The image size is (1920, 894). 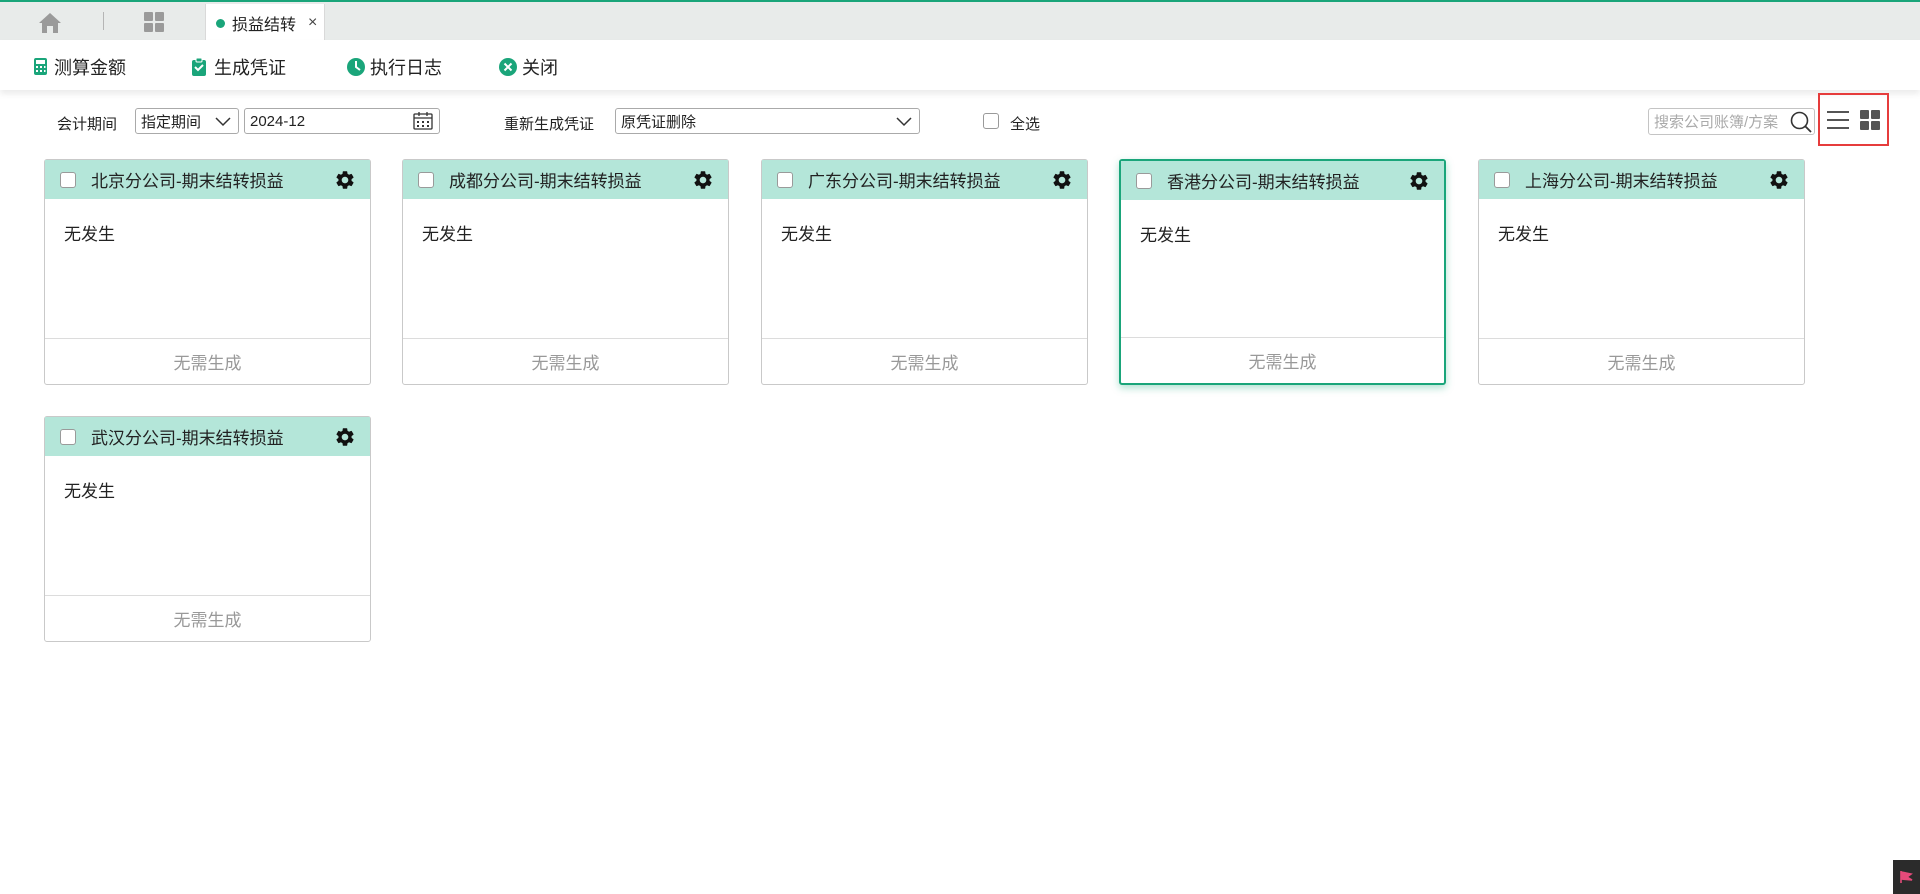 I want to click on clock-icon, so click(x=356, y=67).